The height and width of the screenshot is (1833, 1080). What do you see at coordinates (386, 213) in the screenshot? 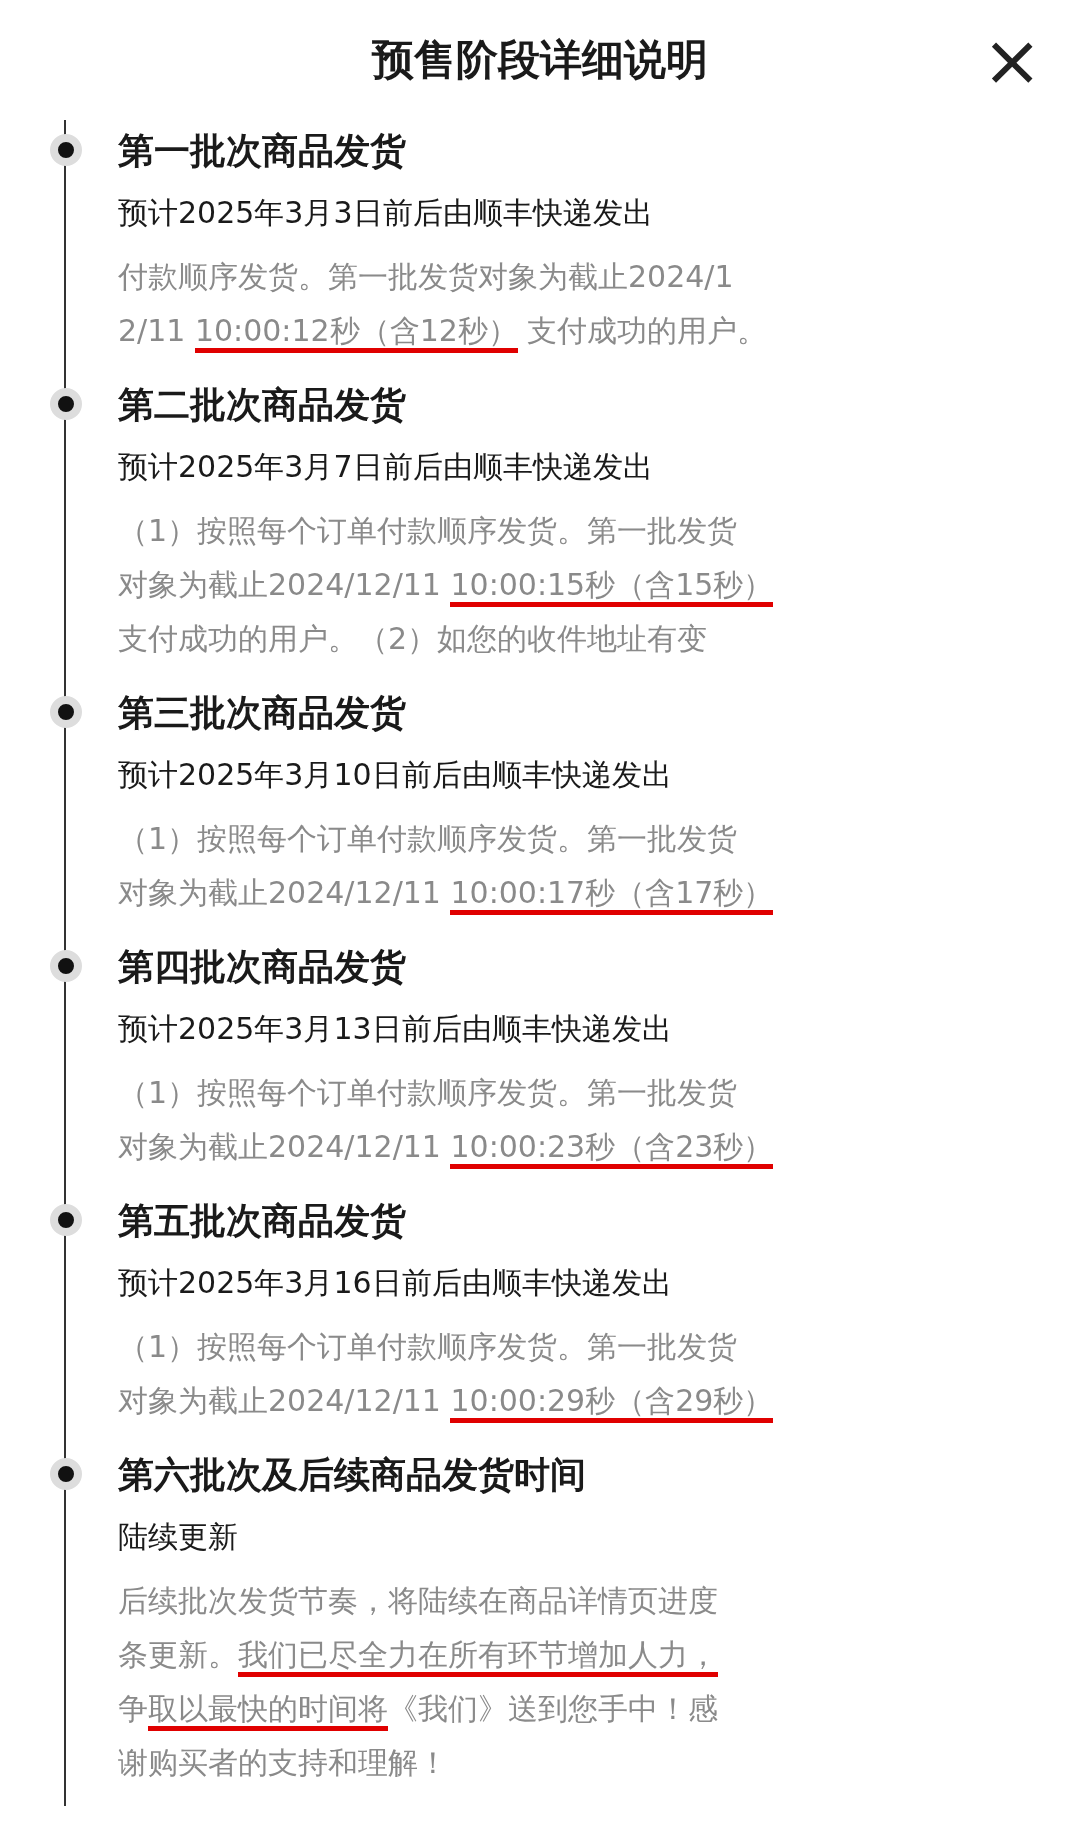
I see `batch-date: 预计2025年3月3日前后由顺丰快递发出` at bounding box center [386, 213].